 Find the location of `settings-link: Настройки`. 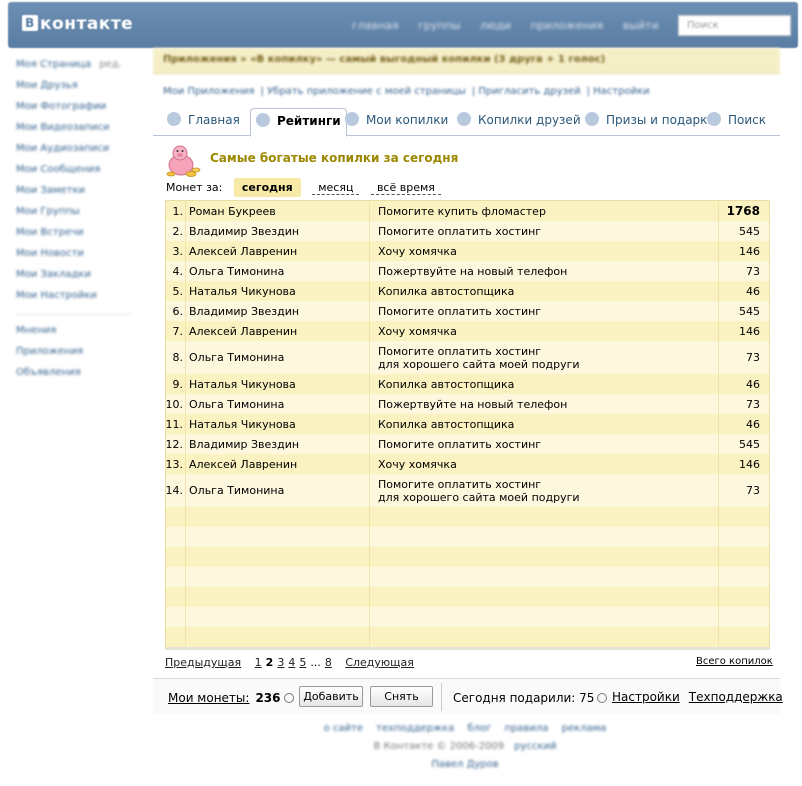

settings-link: Настройки is located at coordinates (646, 697).